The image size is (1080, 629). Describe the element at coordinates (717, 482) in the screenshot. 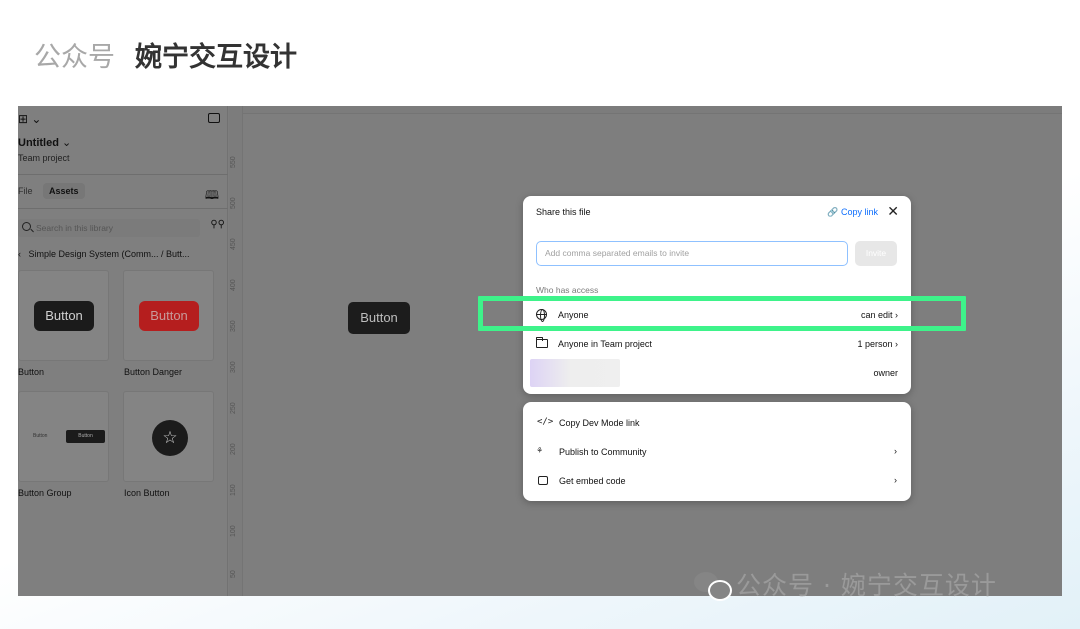

I see `action-get-embed-code: Get embed code ›` at that location.